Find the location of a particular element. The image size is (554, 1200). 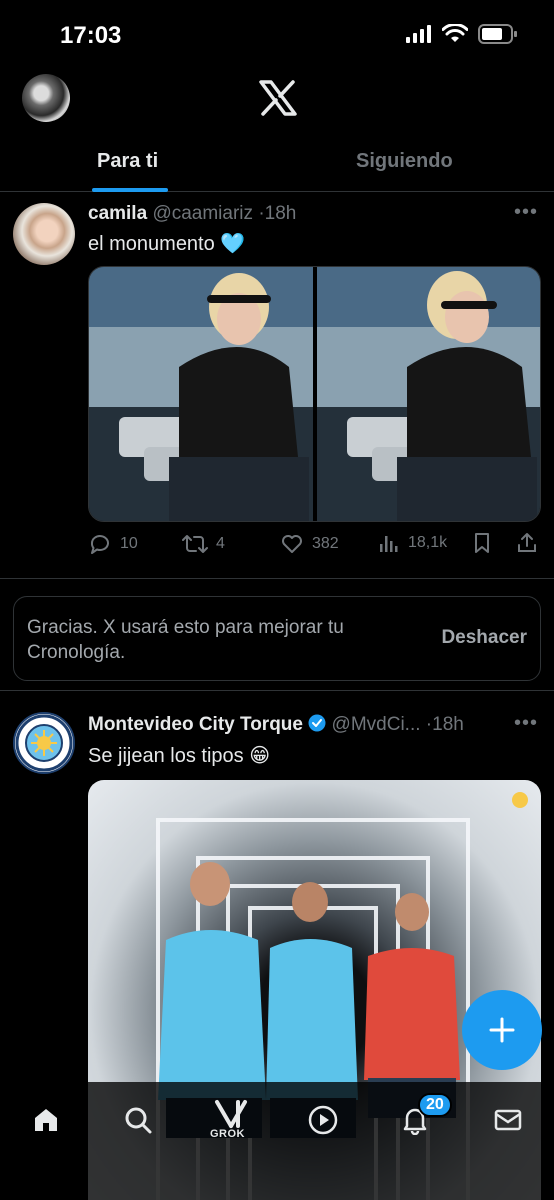

bookmark-icon is located at coordinates (482, 543).